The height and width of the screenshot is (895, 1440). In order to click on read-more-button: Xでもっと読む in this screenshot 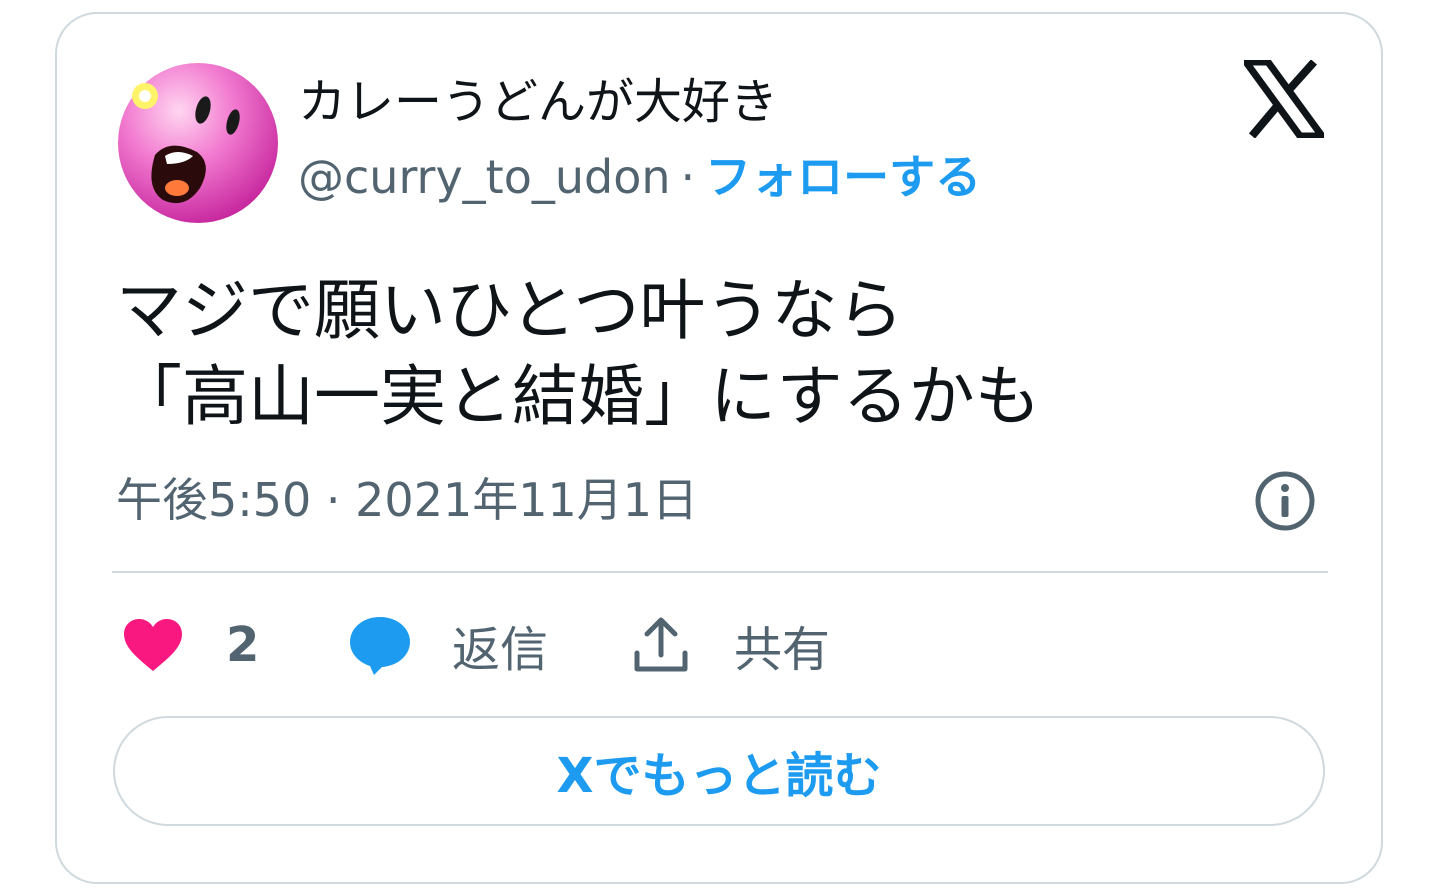, I will do `click(719, 771)`.